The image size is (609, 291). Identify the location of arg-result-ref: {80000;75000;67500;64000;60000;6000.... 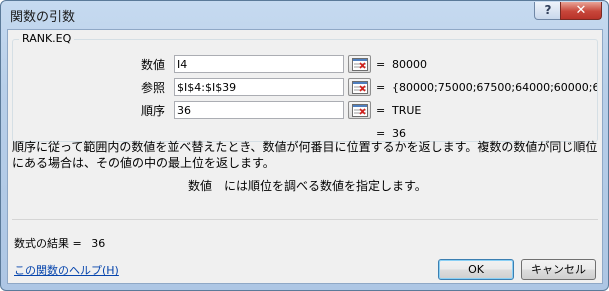
(494, 87).